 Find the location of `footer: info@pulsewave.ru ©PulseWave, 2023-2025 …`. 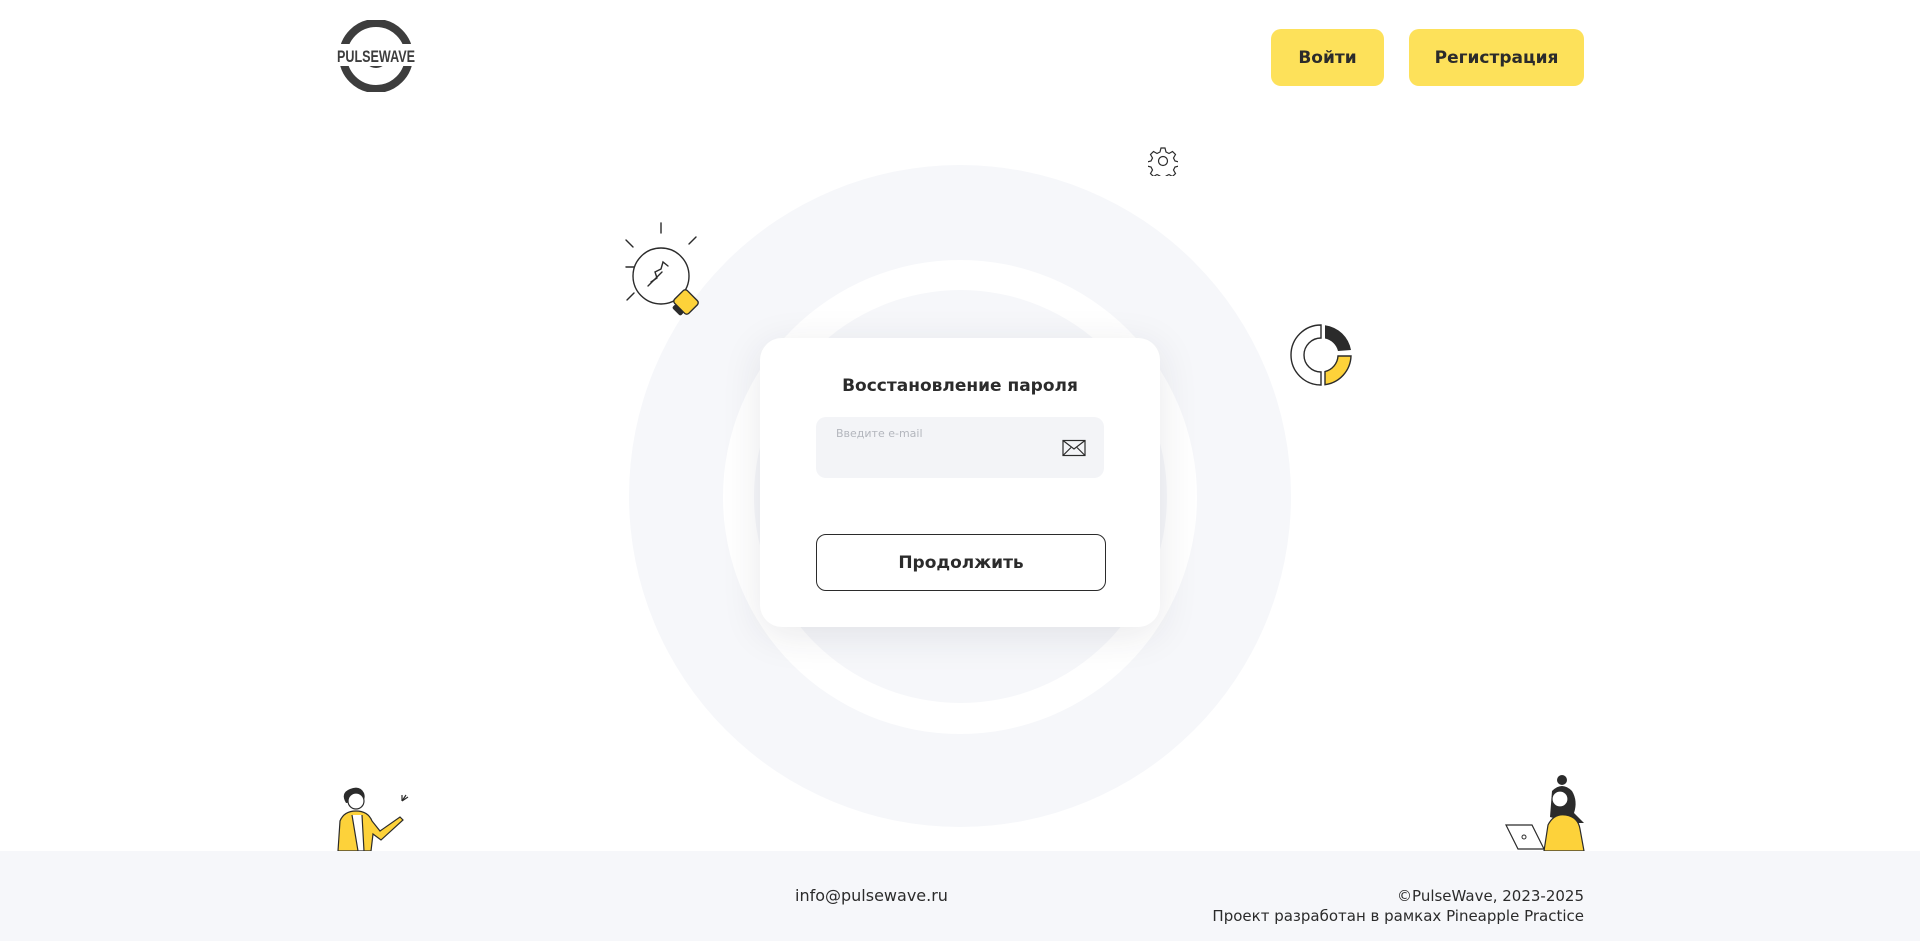

footer: info@pulsewave.ru ©PulseWave, 2023-2025 … is located at coordinates (960, 896).